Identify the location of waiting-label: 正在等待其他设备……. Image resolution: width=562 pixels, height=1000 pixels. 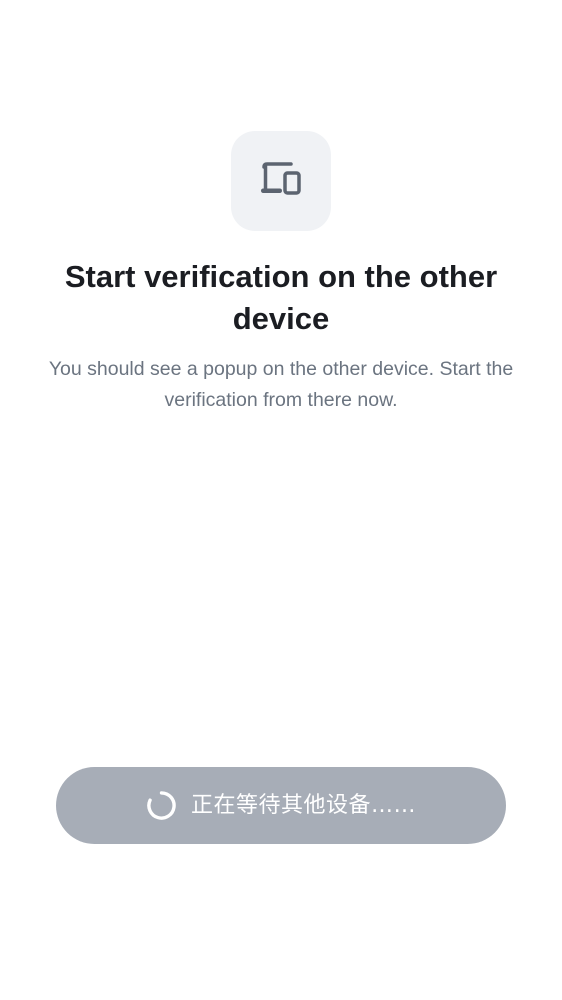
(303, 805).